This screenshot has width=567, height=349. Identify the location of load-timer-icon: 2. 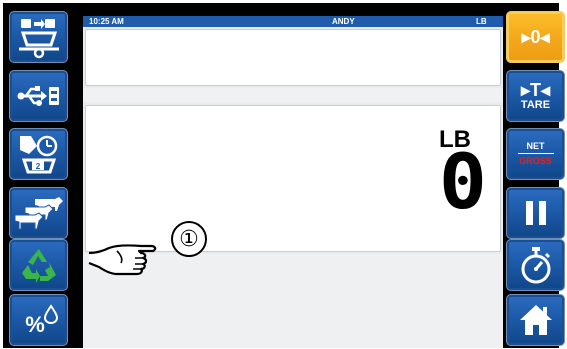
(38, 154).